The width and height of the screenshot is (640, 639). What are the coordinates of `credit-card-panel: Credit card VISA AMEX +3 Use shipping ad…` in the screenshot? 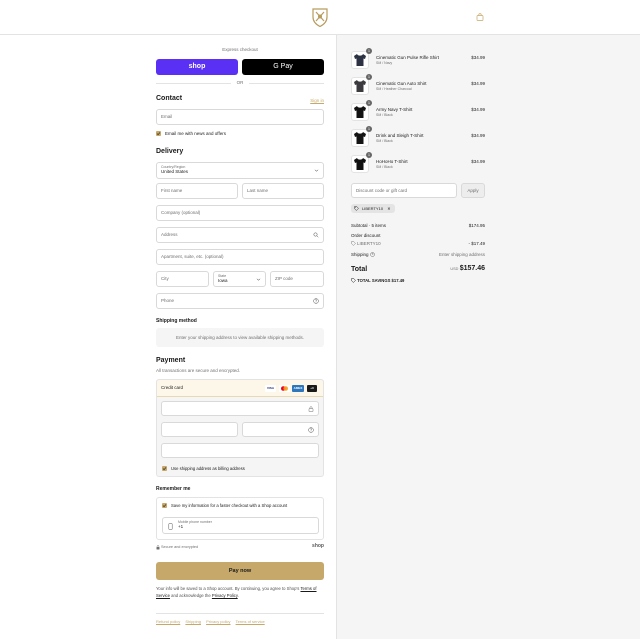 It's located at (240, 428).